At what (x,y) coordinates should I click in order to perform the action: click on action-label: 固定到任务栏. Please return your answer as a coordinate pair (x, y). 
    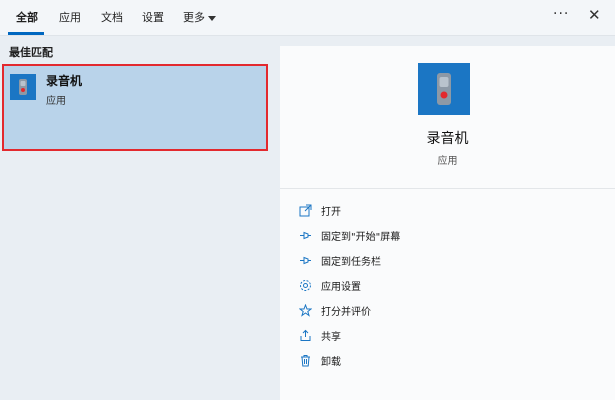
    Looking at the image, I should click on (351, 262).